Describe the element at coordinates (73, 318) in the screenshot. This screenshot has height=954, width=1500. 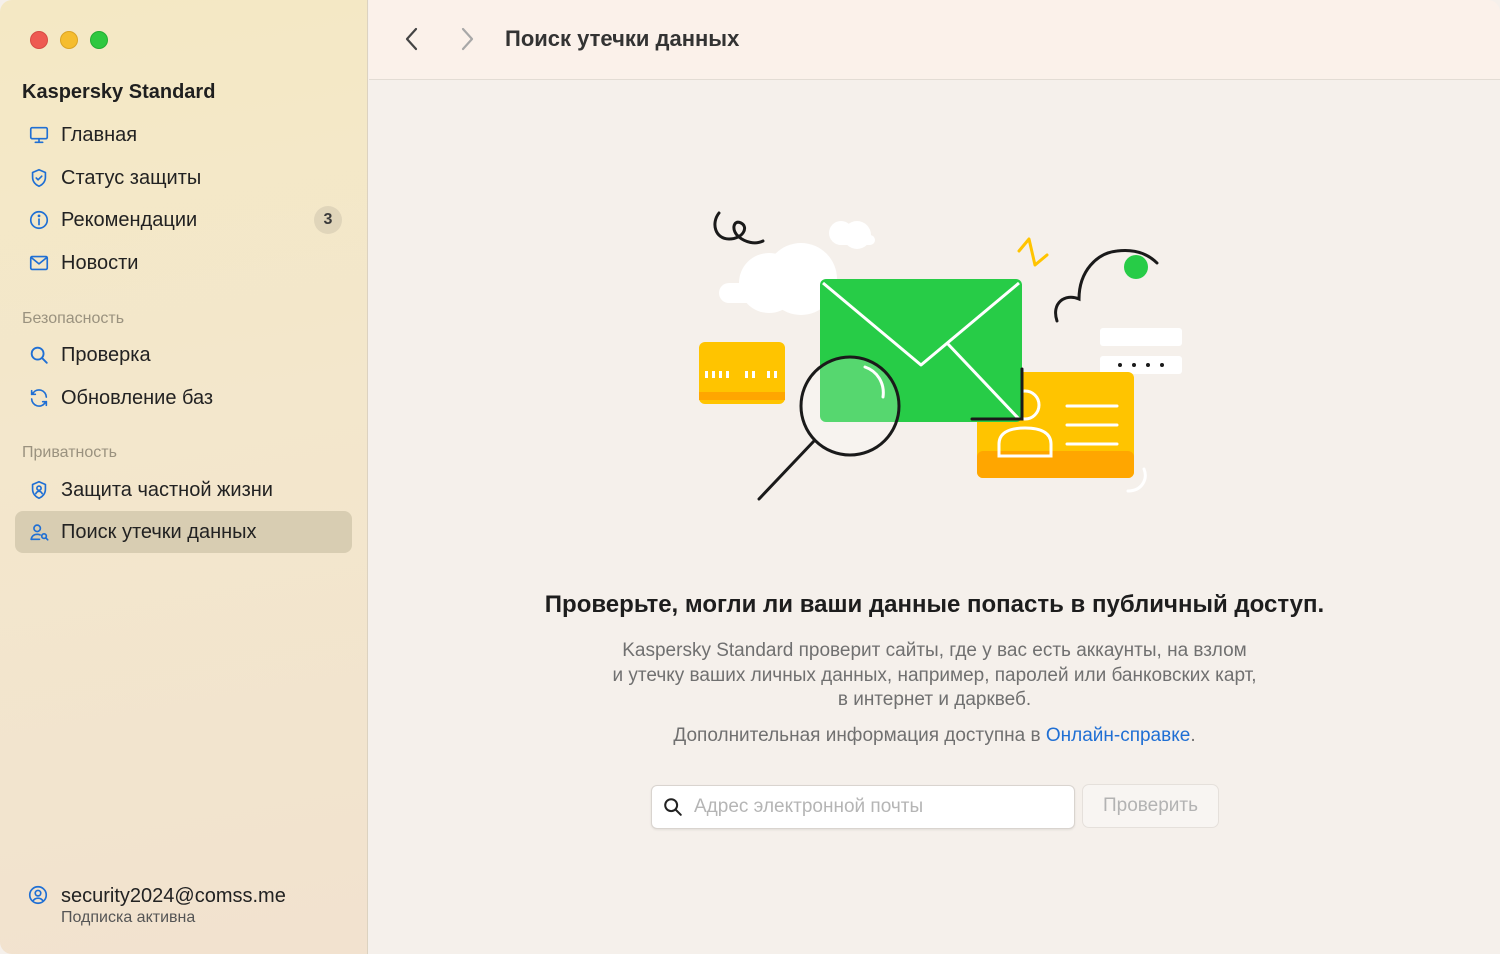
I see `sidebar-section-security: Безопасность` at that location.